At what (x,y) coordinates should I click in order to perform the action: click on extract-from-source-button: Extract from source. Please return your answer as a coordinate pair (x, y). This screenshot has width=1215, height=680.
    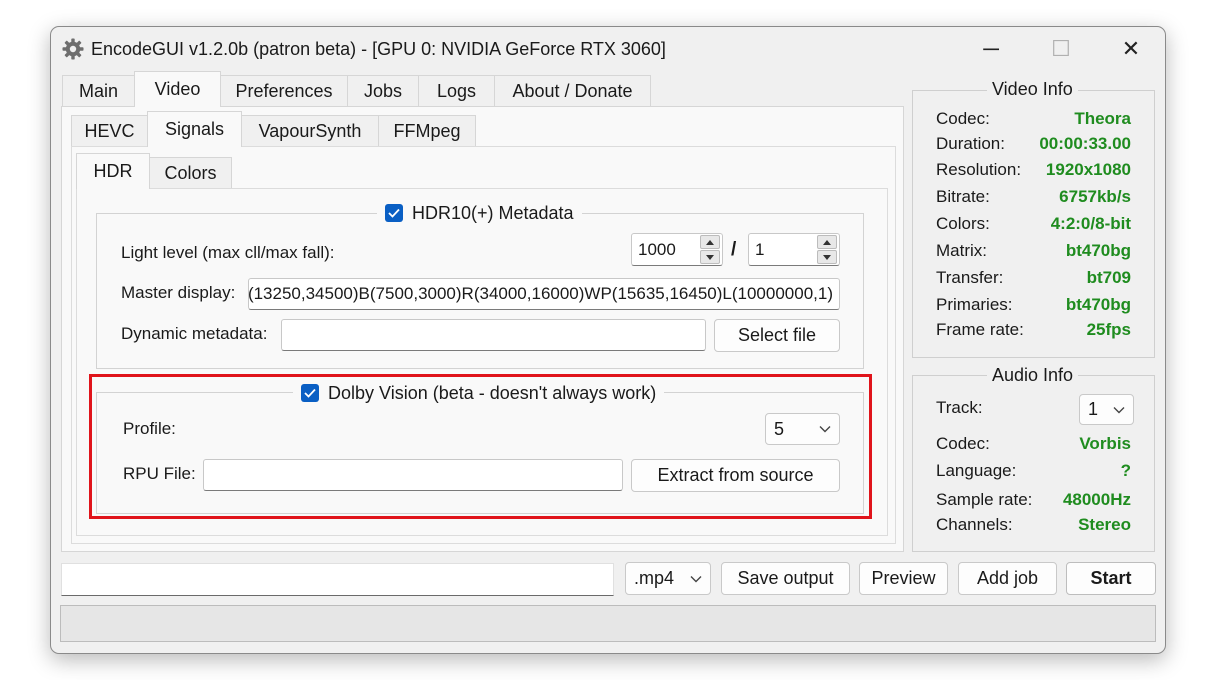
    Looking at the image, I should click on (735, 475).